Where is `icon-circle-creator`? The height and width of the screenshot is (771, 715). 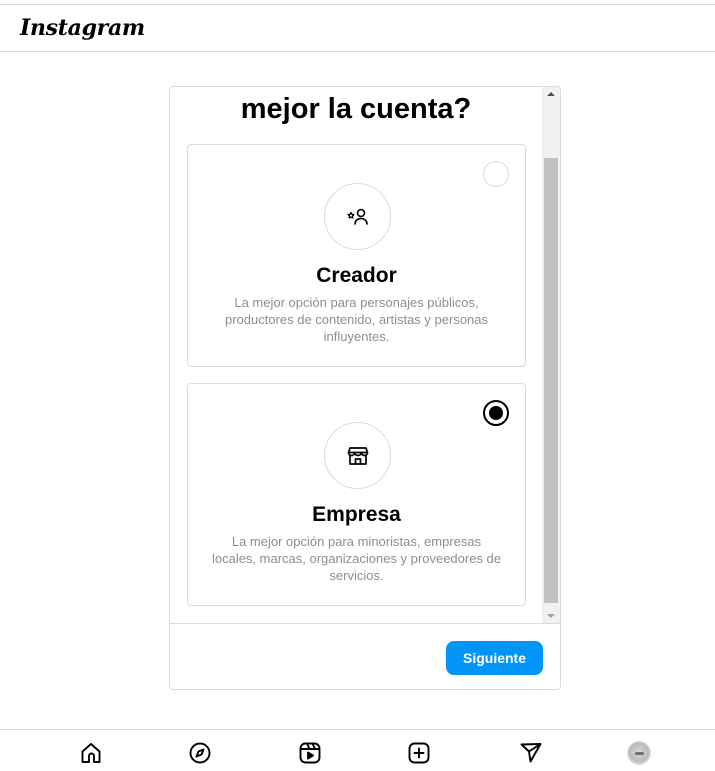
icon-circle-creator is located at coordinates (357, 216).